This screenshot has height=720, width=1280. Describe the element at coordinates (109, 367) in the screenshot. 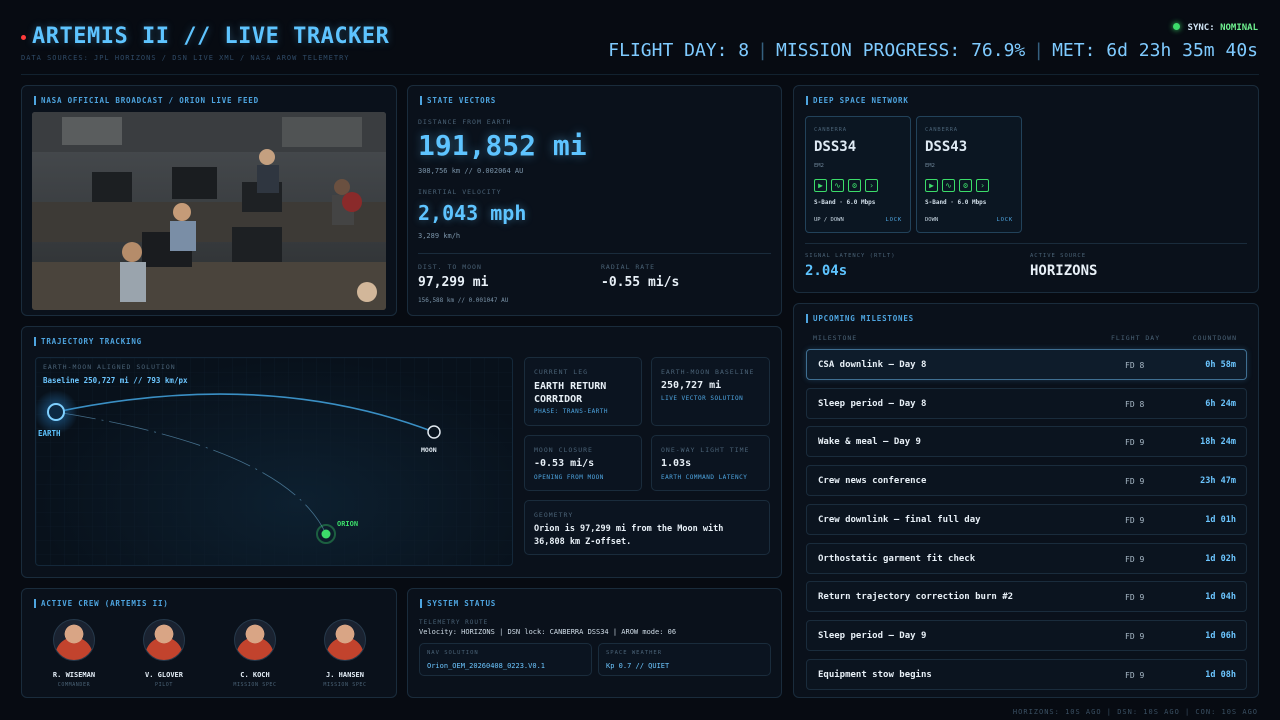

I see `solution-label: EARTH-MOON ALIGNED SOLUTION` at that location.